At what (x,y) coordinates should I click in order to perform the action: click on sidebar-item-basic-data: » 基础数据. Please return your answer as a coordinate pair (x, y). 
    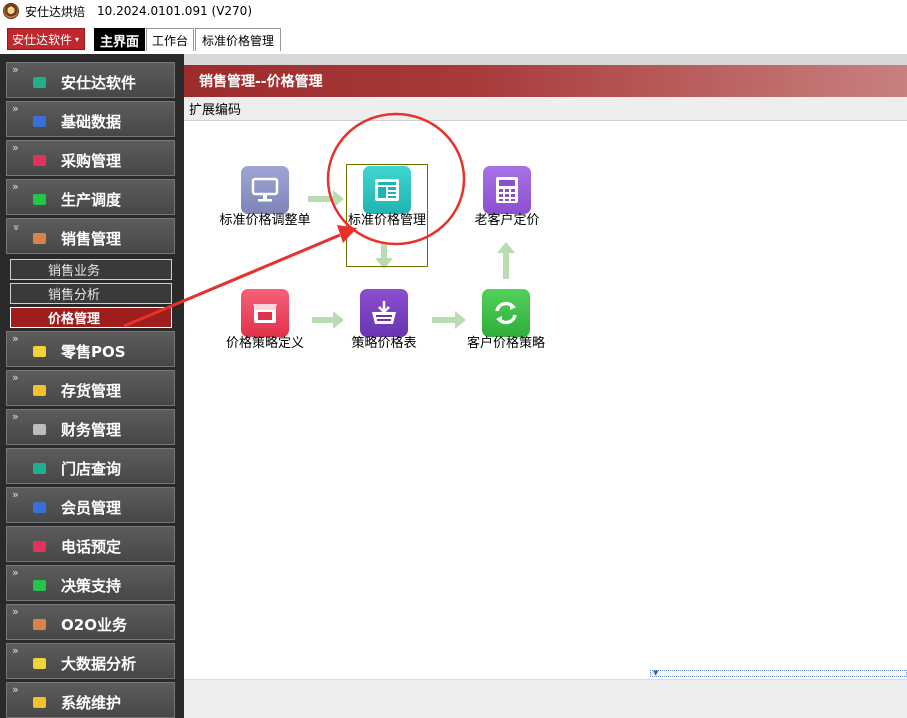
    Looking at the image, I should click on (90, 119).